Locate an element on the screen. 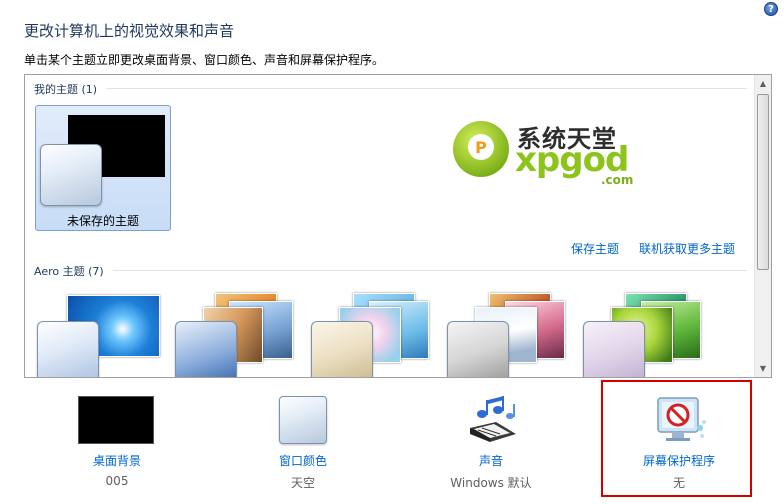 Image resolution: width=784 pixels, height=504 pixels. watermark-suffix: .com is located at coordinates (617, 180).